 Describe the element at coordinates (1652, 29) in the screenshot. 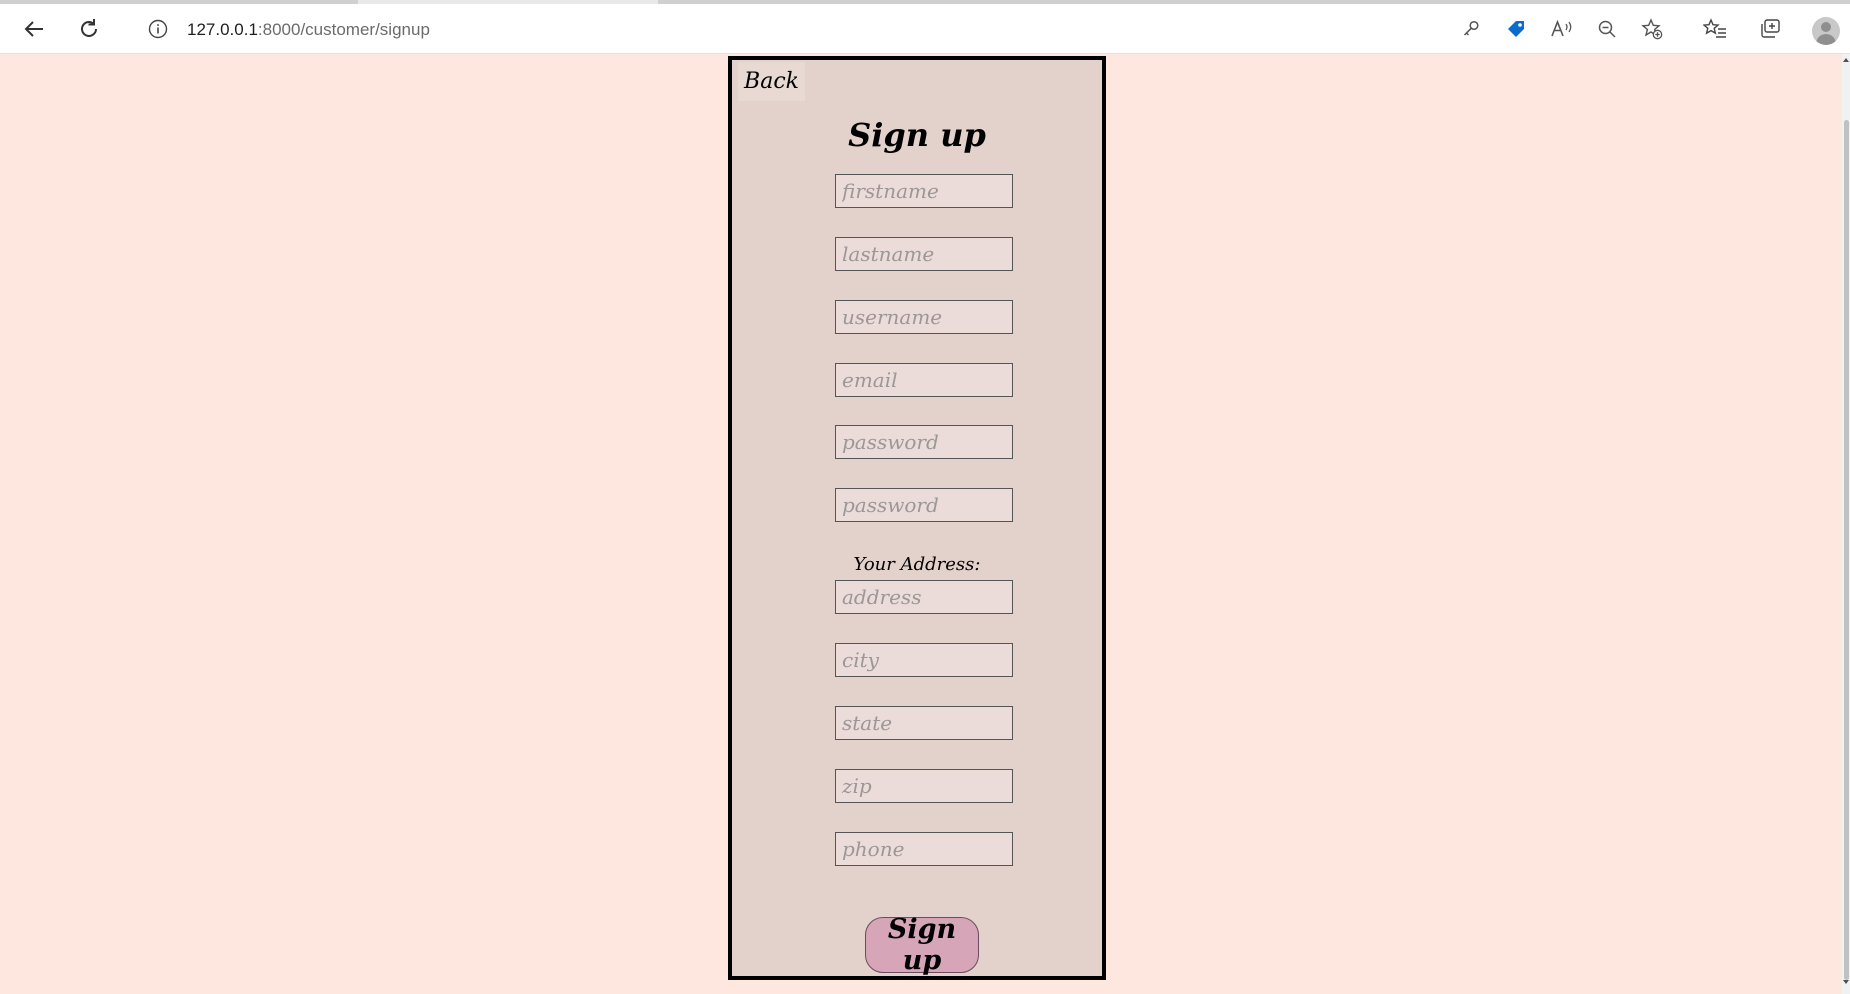

I see `add-favorite-icon` at that location.